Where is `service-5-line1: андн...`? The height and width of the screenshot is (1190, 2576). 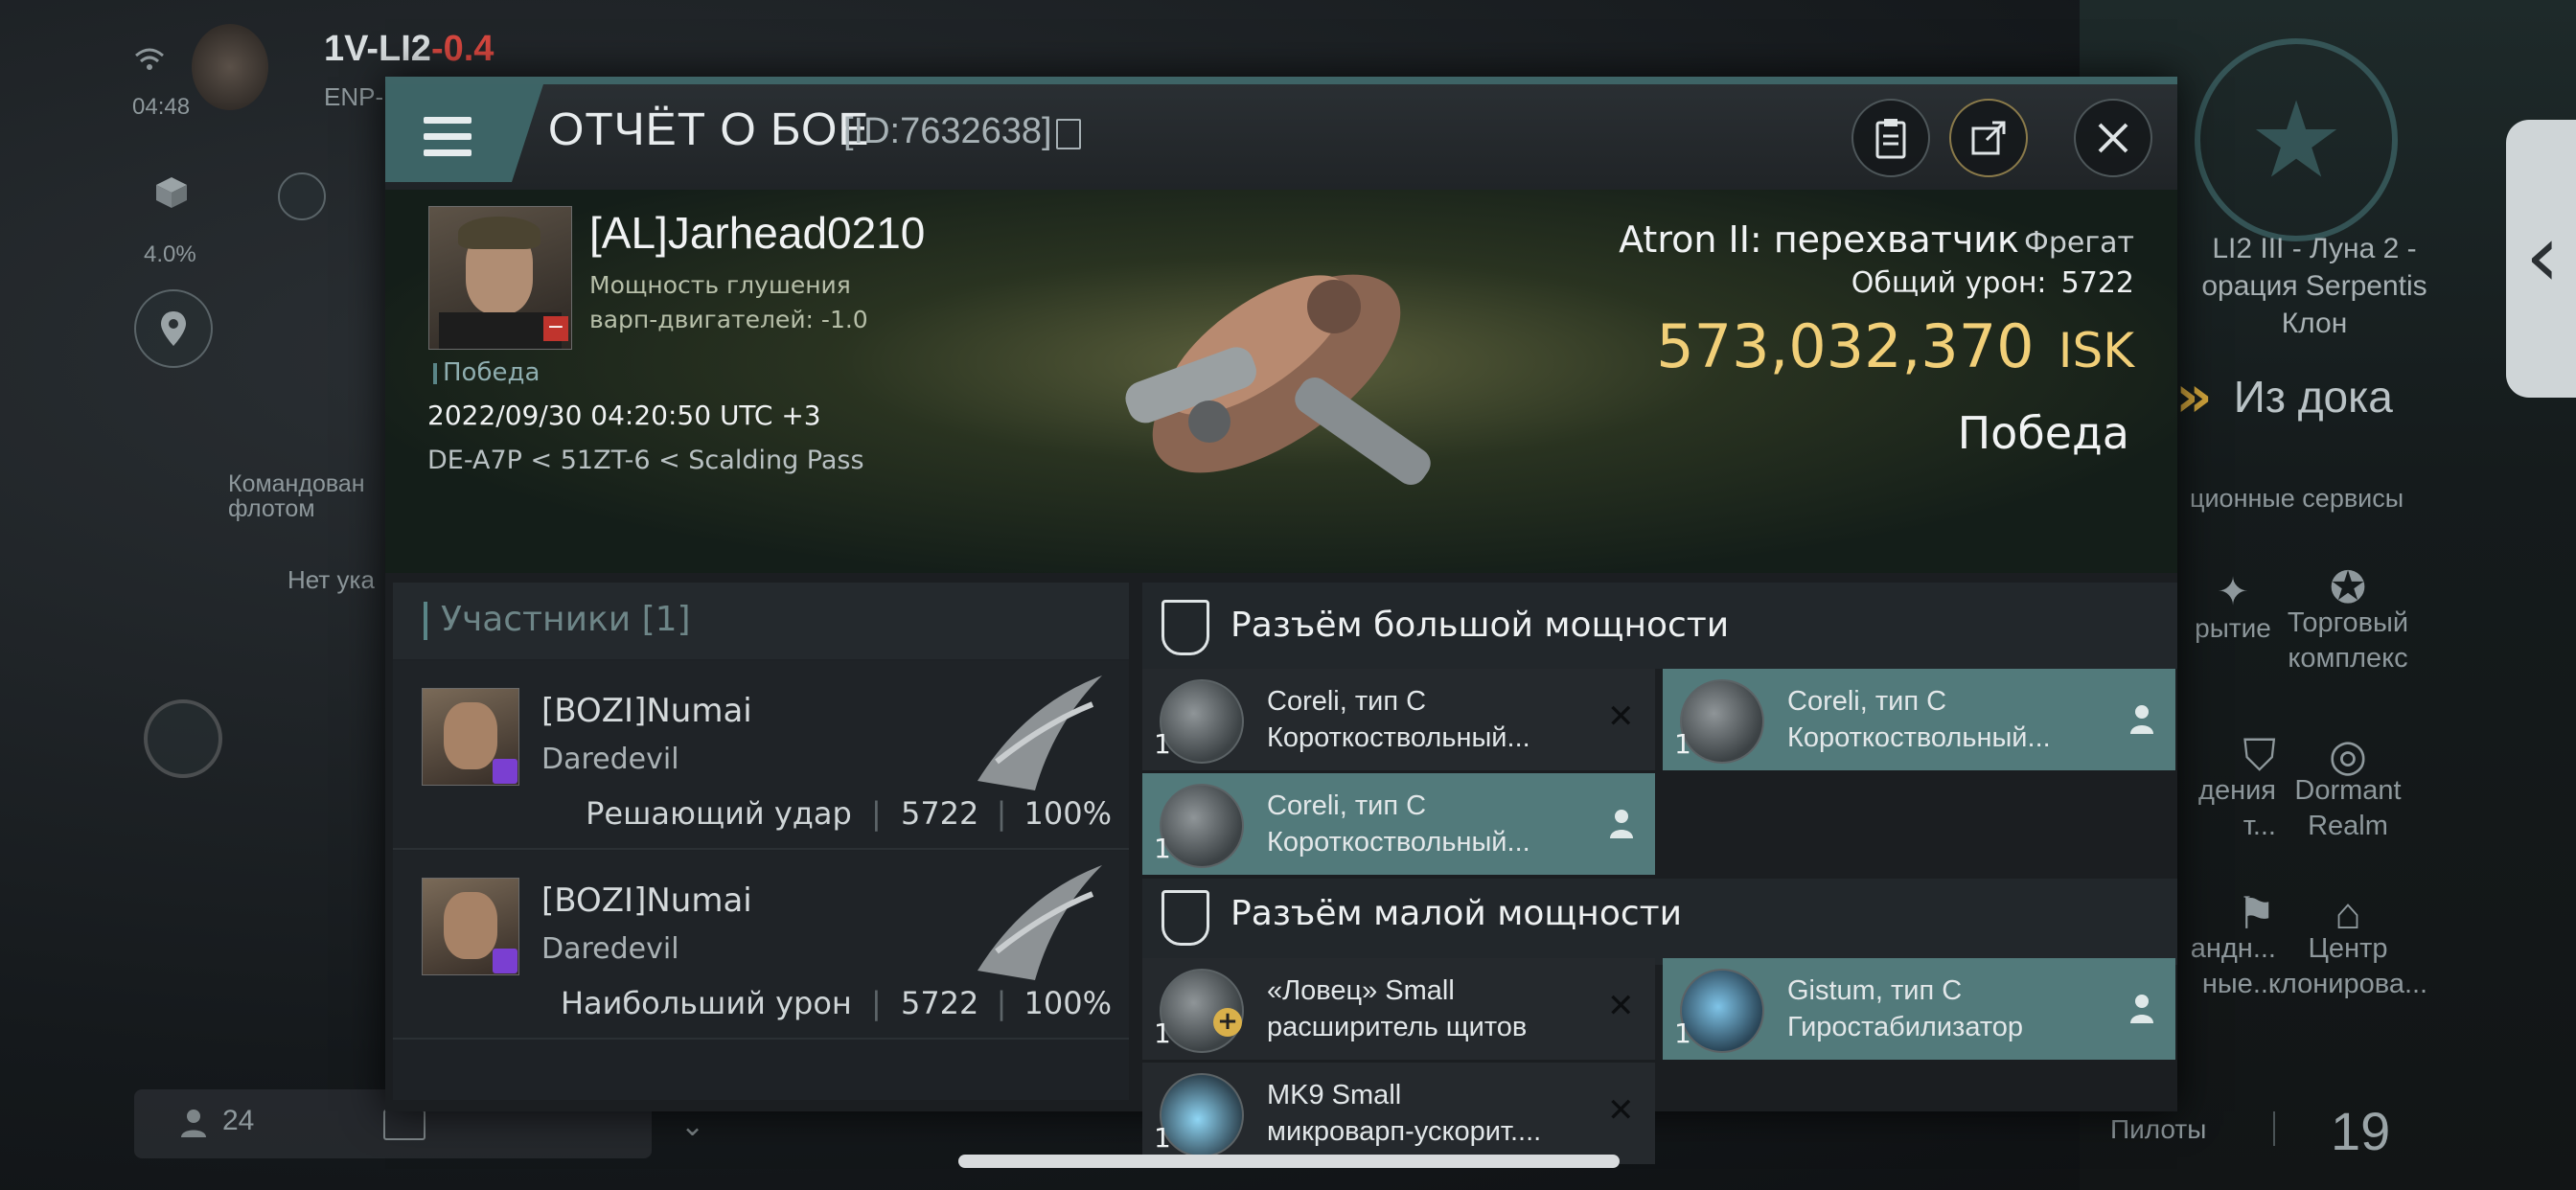
service-5-line1: андн... is located at coordinates (2233, 949).